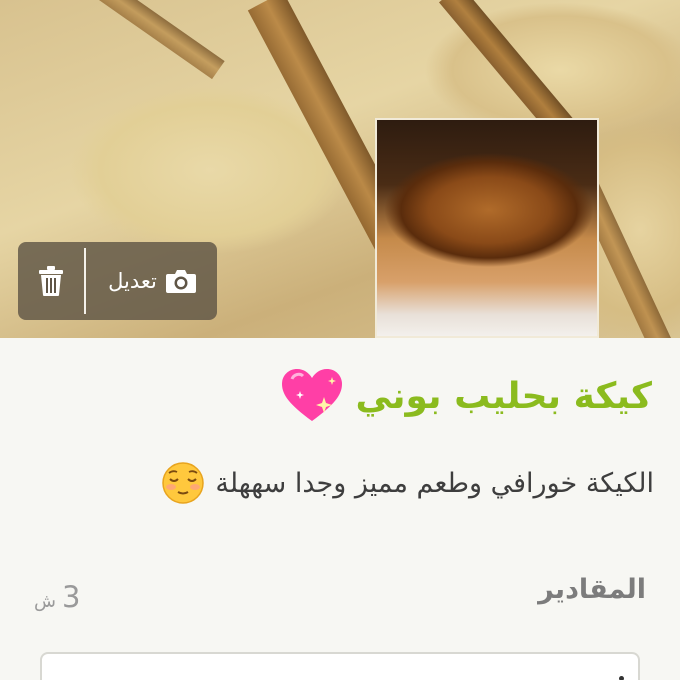  What do you see at coordinates (183, 483) in the screenshot?
I see `relieved-face-icon` at bounding box center [183, 483].